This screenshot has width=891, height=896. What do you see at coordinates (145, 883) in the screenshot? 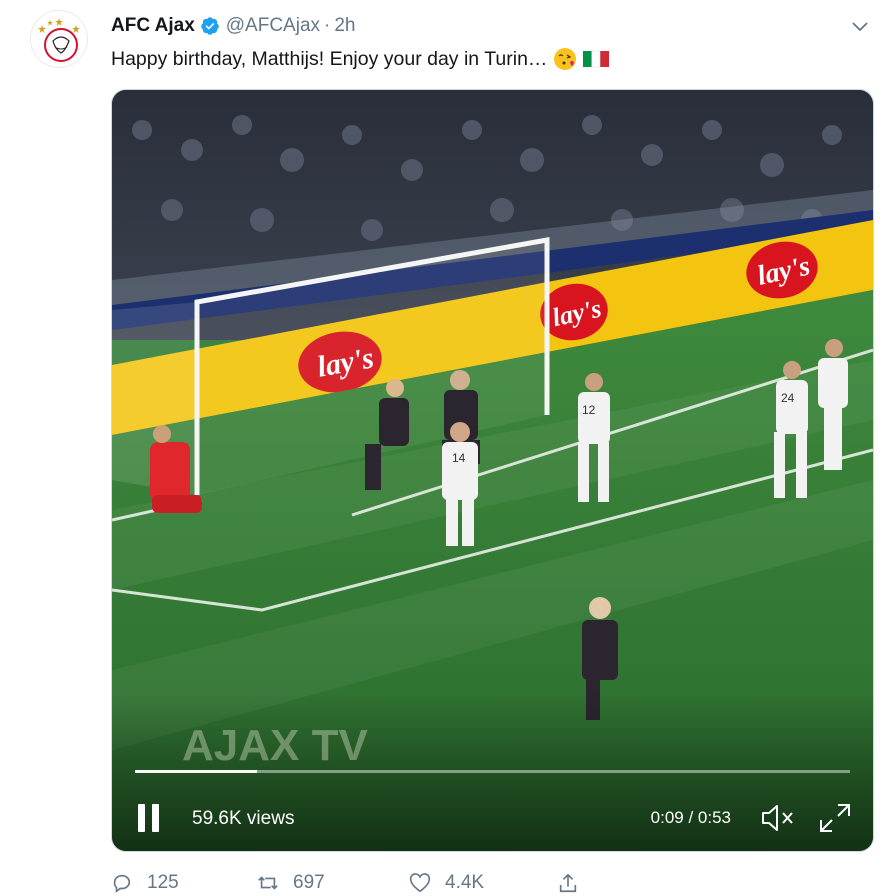
I see `reply-button: 125` at bounding box center [145, 883].